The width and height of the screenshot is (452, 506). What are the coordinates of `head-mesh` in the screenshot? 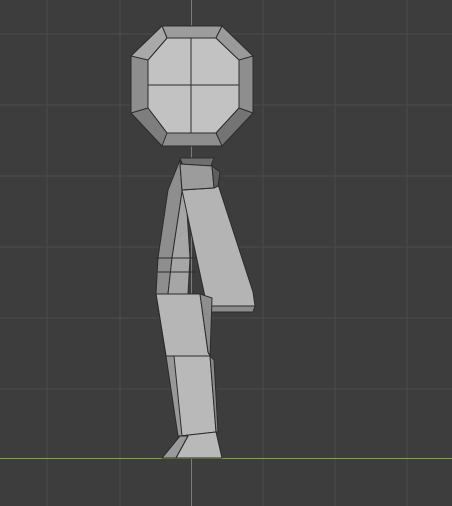 It's located at (192, 86).